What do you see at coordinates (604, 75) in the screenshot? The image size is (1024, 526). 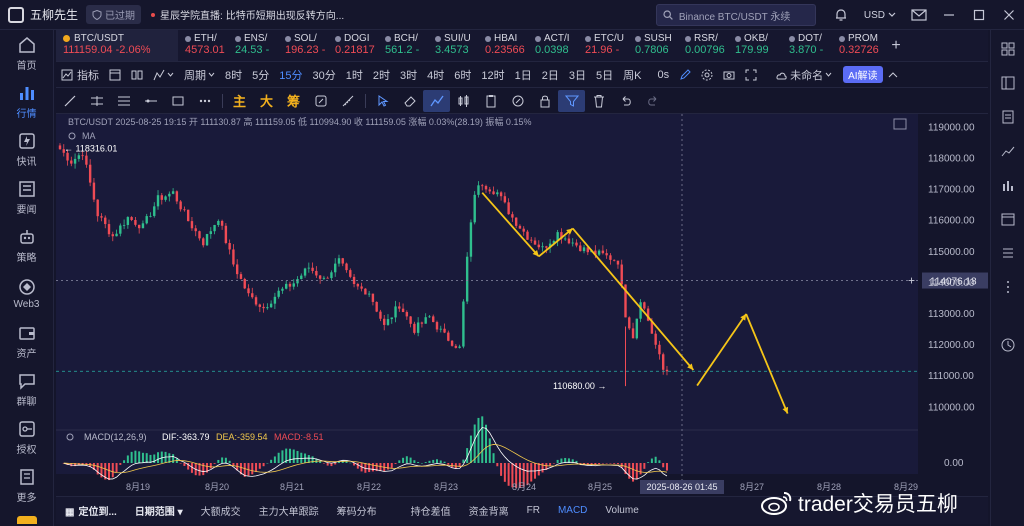 I see `interval-tab: 5日` at bounding box center [604, 75].